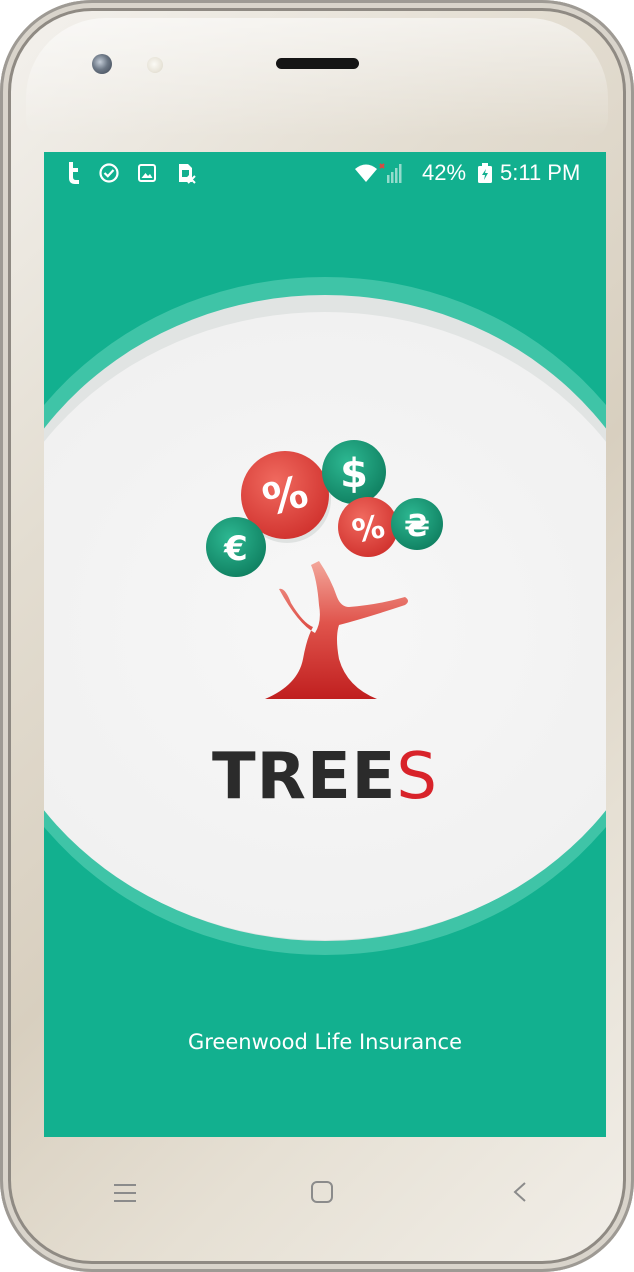 This screenshot has width=634, height=1272. Describe the element at coordinates (102, 64) in the screenshot. I see `front-camera` at that location.